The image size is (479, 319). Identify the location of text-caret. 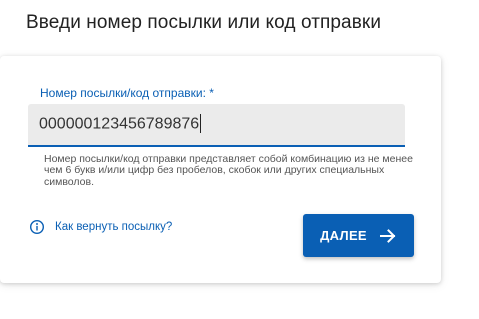
(201, 123).